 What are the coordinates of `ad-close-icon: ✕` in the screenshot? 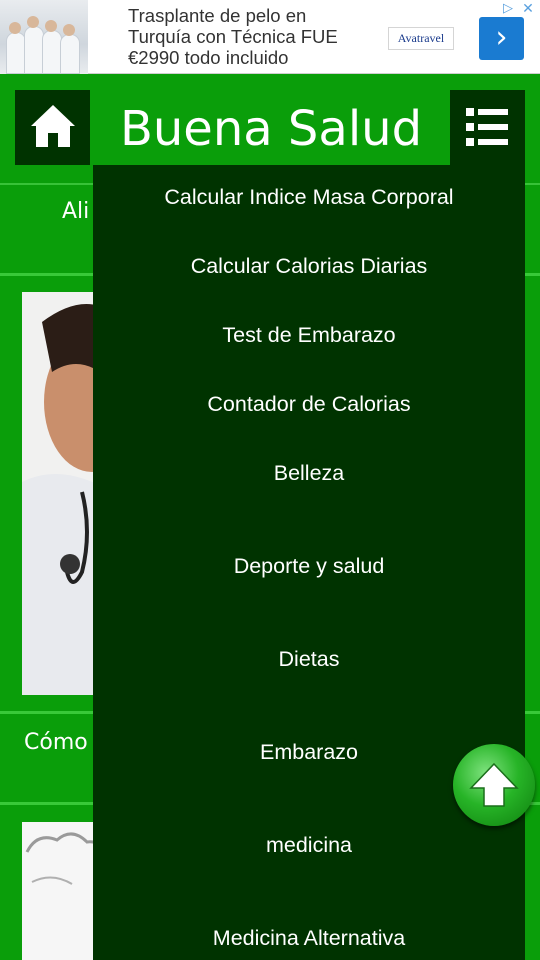 It's located at (528, 9).